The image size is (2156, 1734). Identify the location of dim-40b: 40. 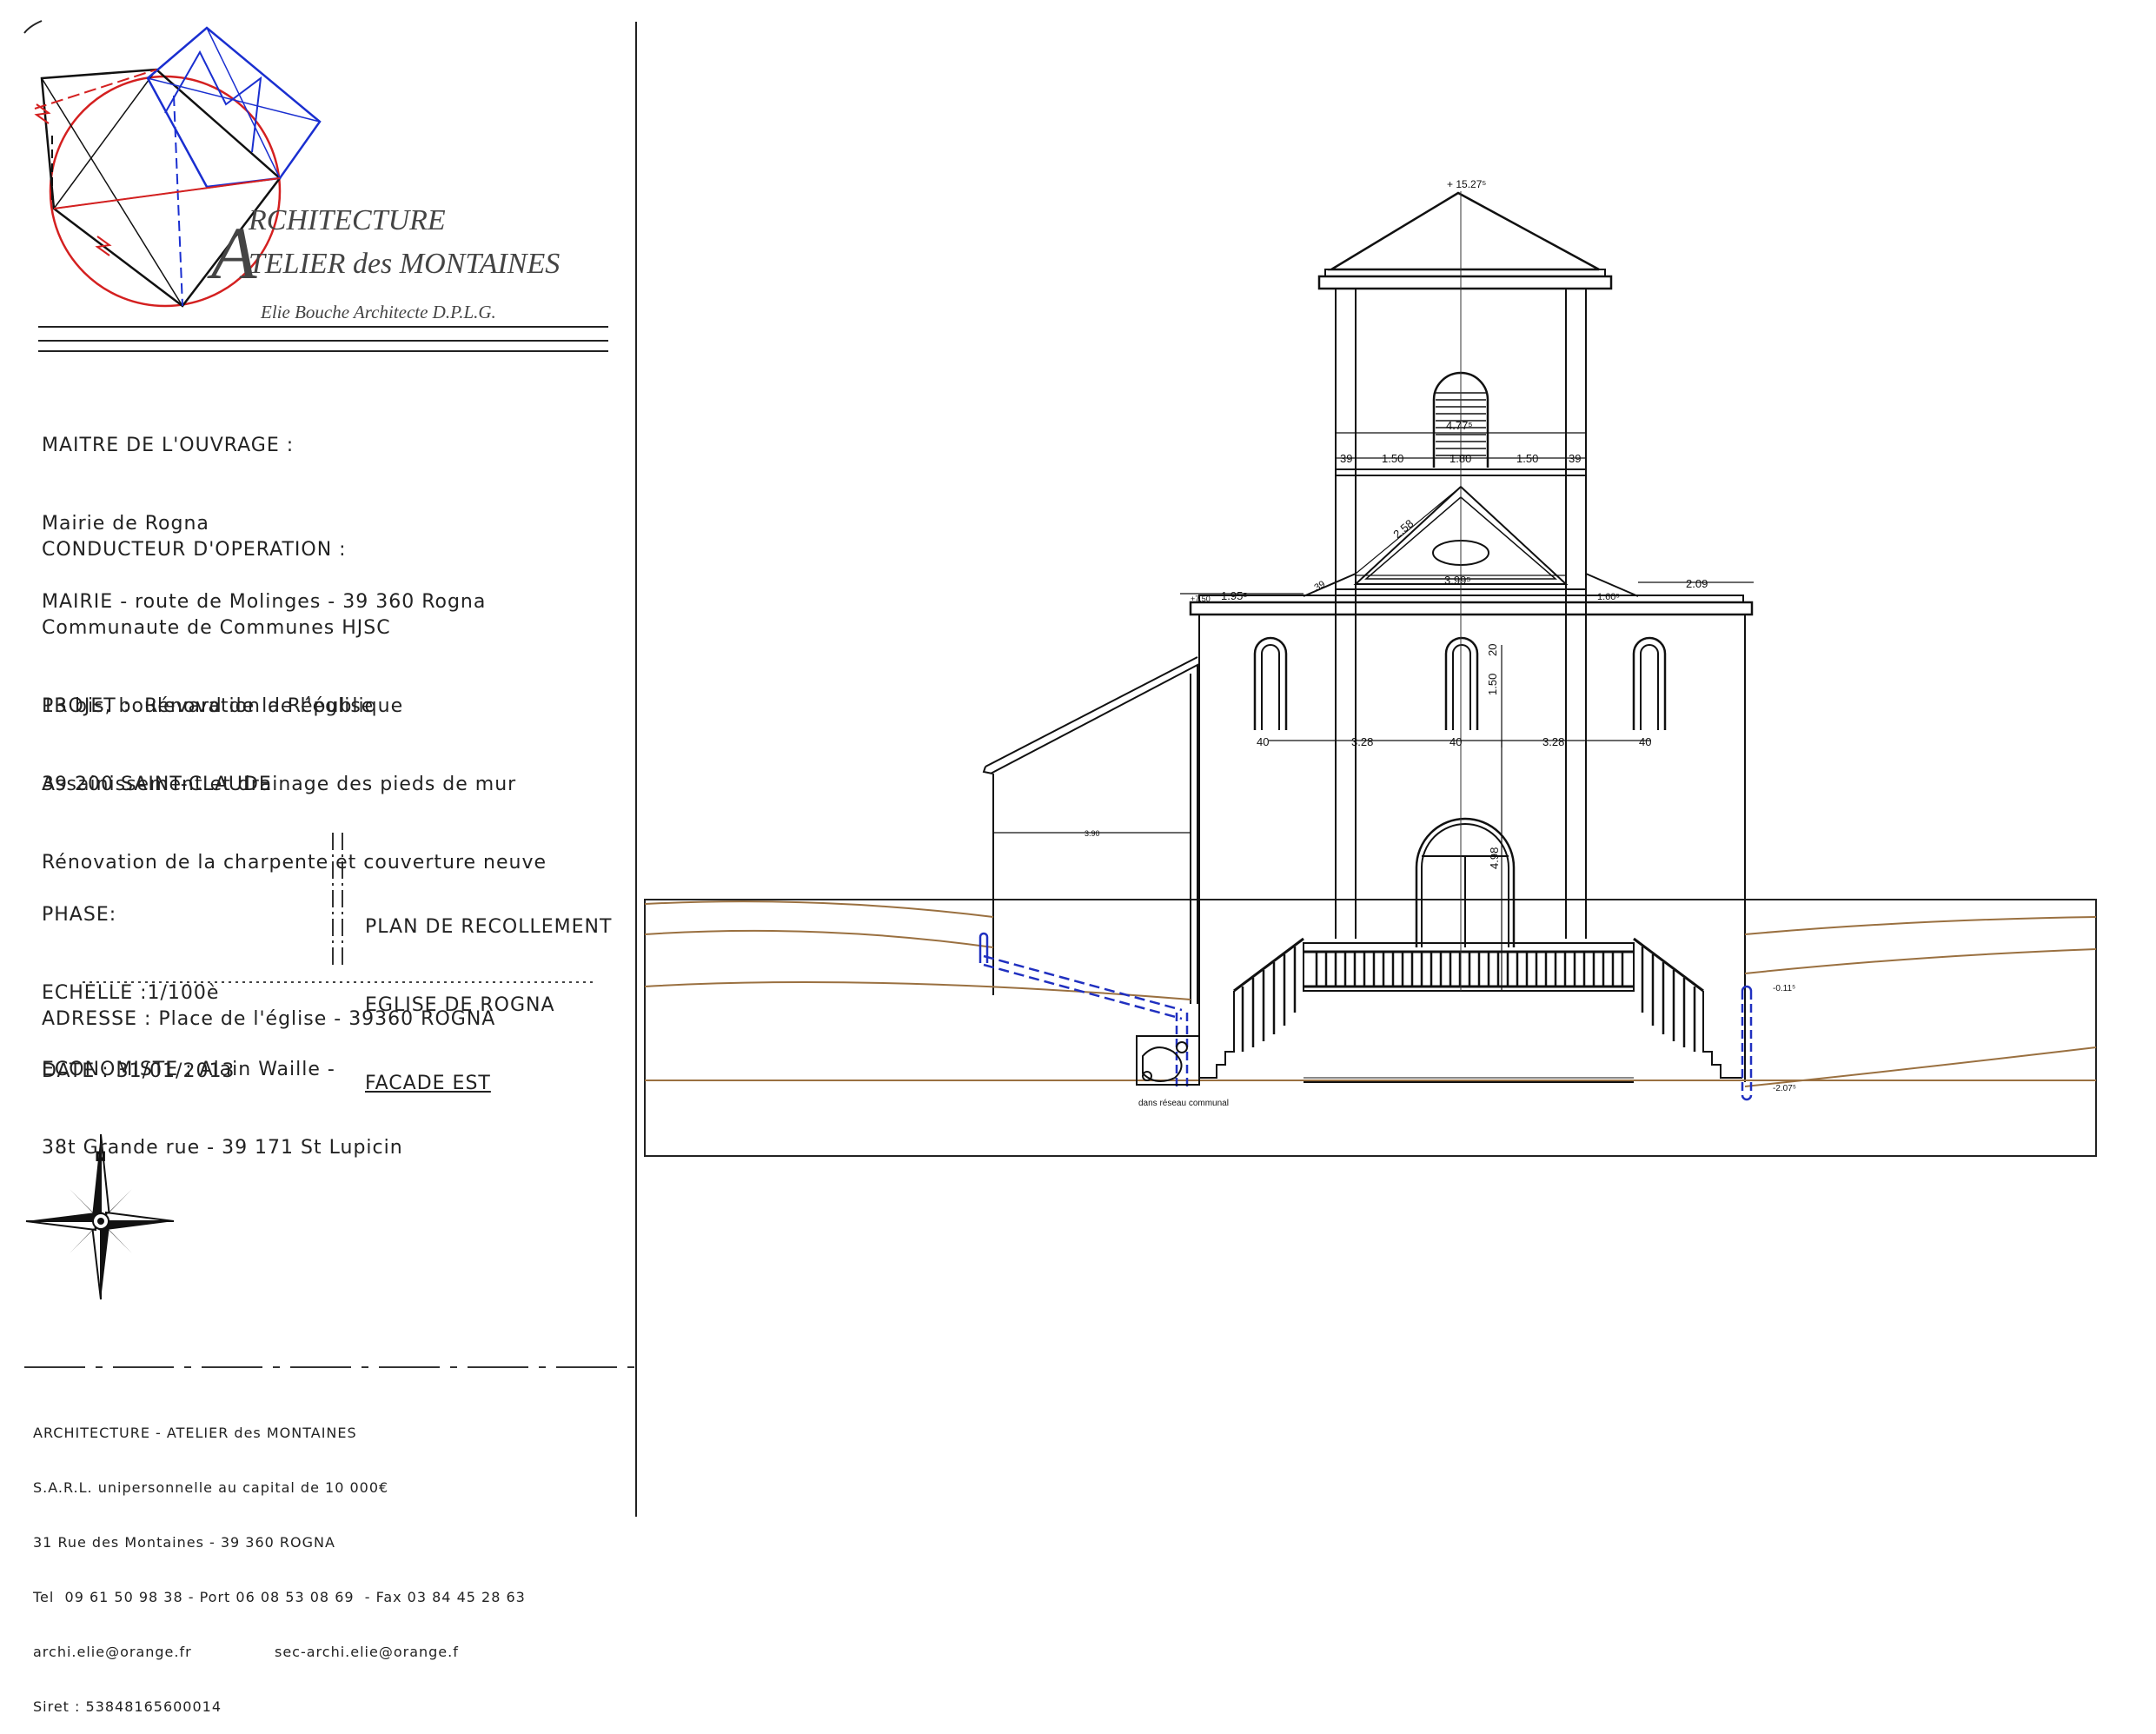
(1456, 741).